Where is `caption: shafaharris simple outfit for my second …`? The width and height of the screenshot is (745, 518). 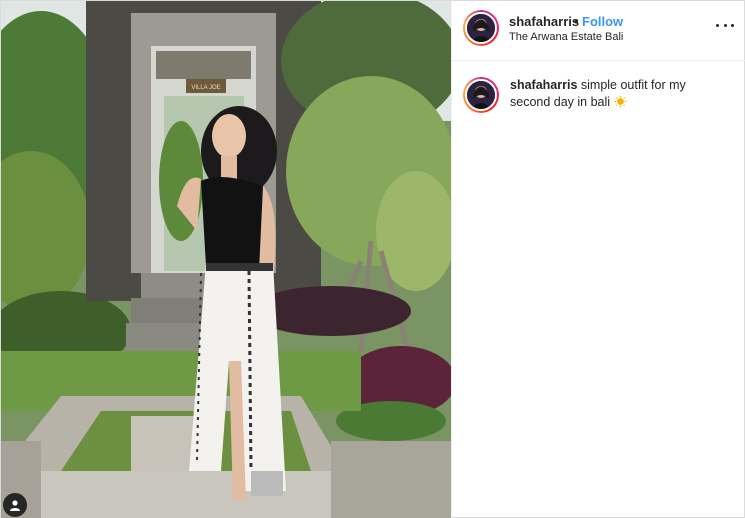 caption: shafaharris simple outfit for my second … is located at coordinates (598, 87).